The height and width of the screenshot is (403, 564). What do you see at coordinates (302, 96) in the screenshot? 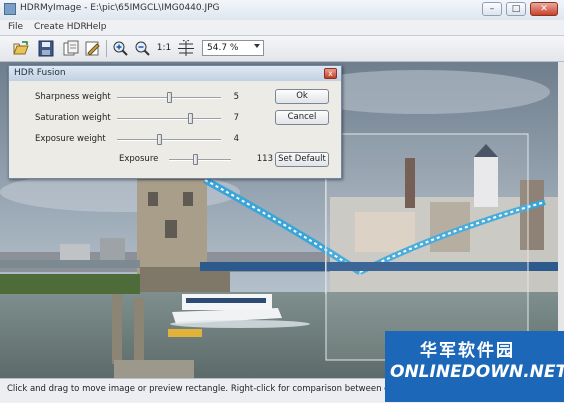
I see `ok-button: Ok` at bounding box center [302, 96].